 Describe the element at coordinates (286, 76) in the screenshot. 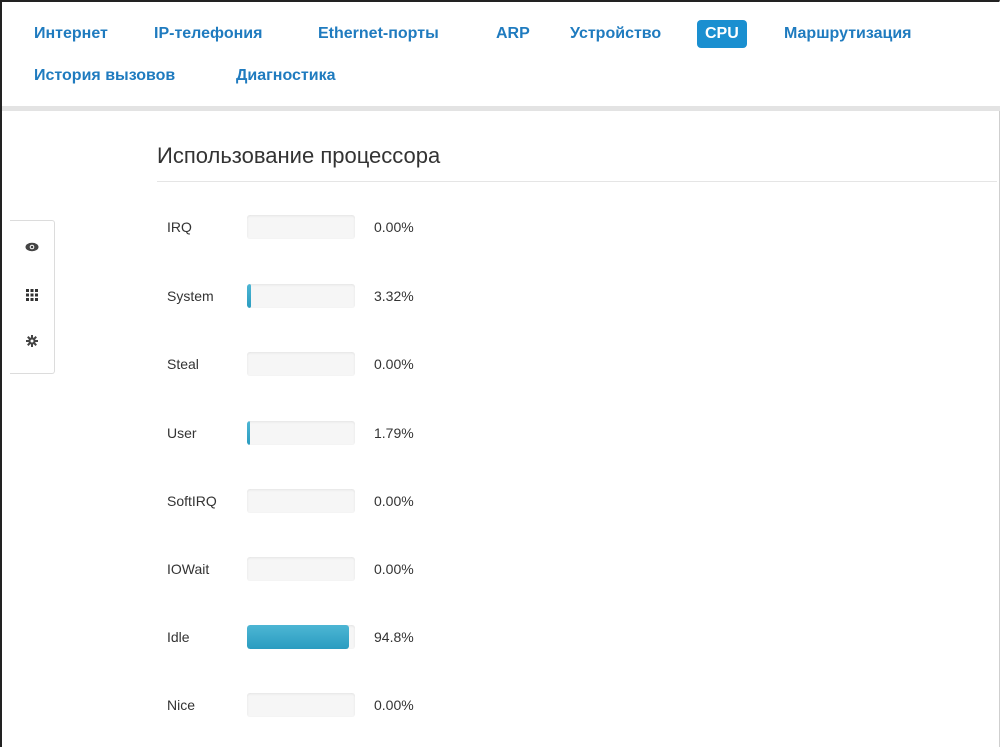

I see `tab-diagnostics: Диагностика` at that location.